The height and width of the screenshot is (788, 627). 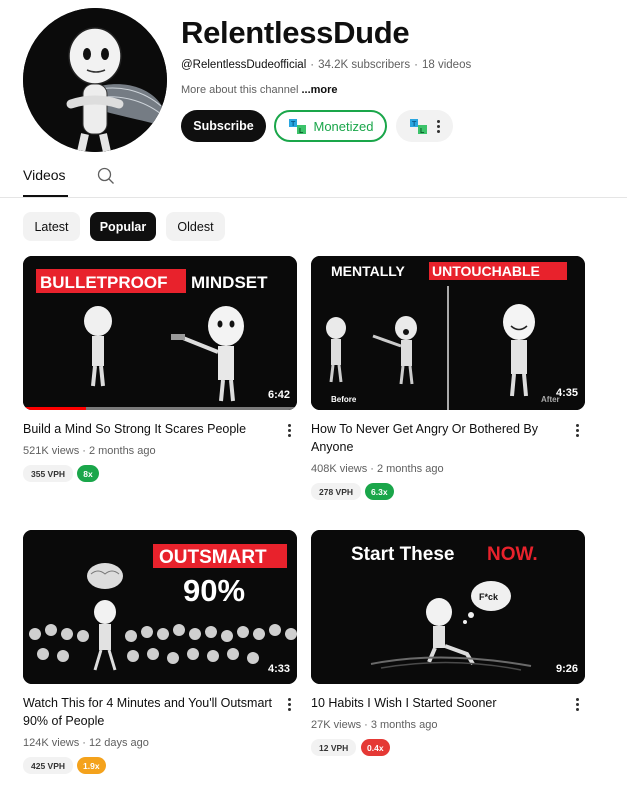 What do you see at coordinates (339, 469) in the screenshot?
I see `video-views: 408K views` at bounding box center [339, 469].